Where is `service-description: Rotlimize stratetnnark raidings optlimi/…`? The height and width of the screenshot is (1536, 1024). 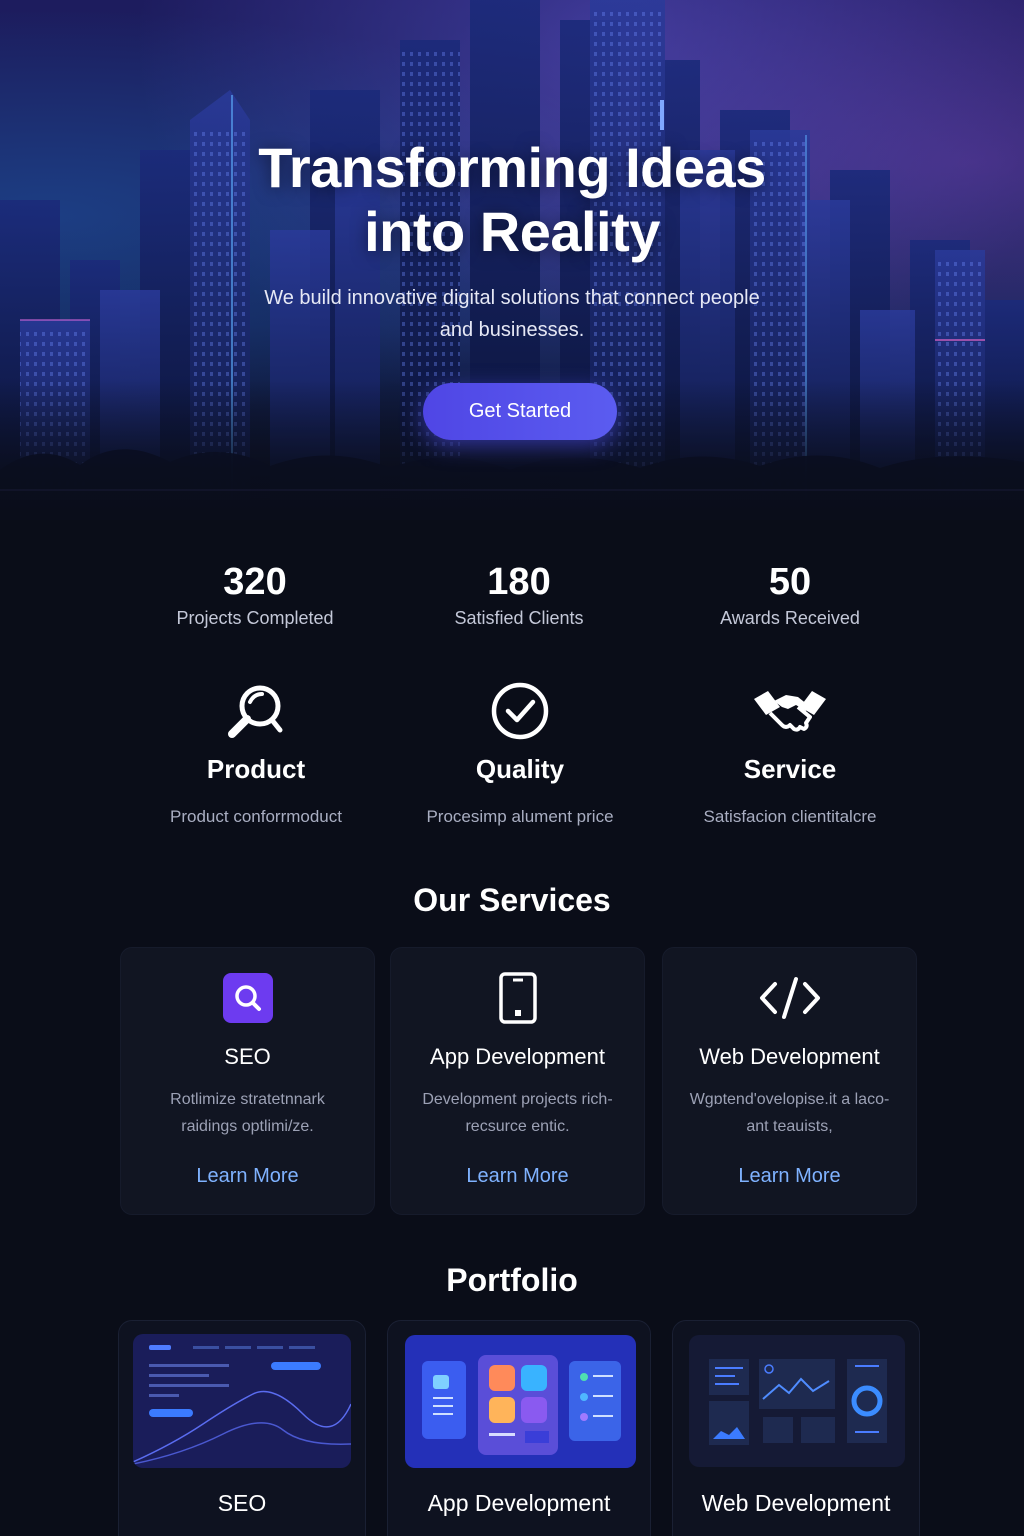 service-description: Rotlimize stratetnnark raidings optlimi/… is located at coordinates (247, 1113).